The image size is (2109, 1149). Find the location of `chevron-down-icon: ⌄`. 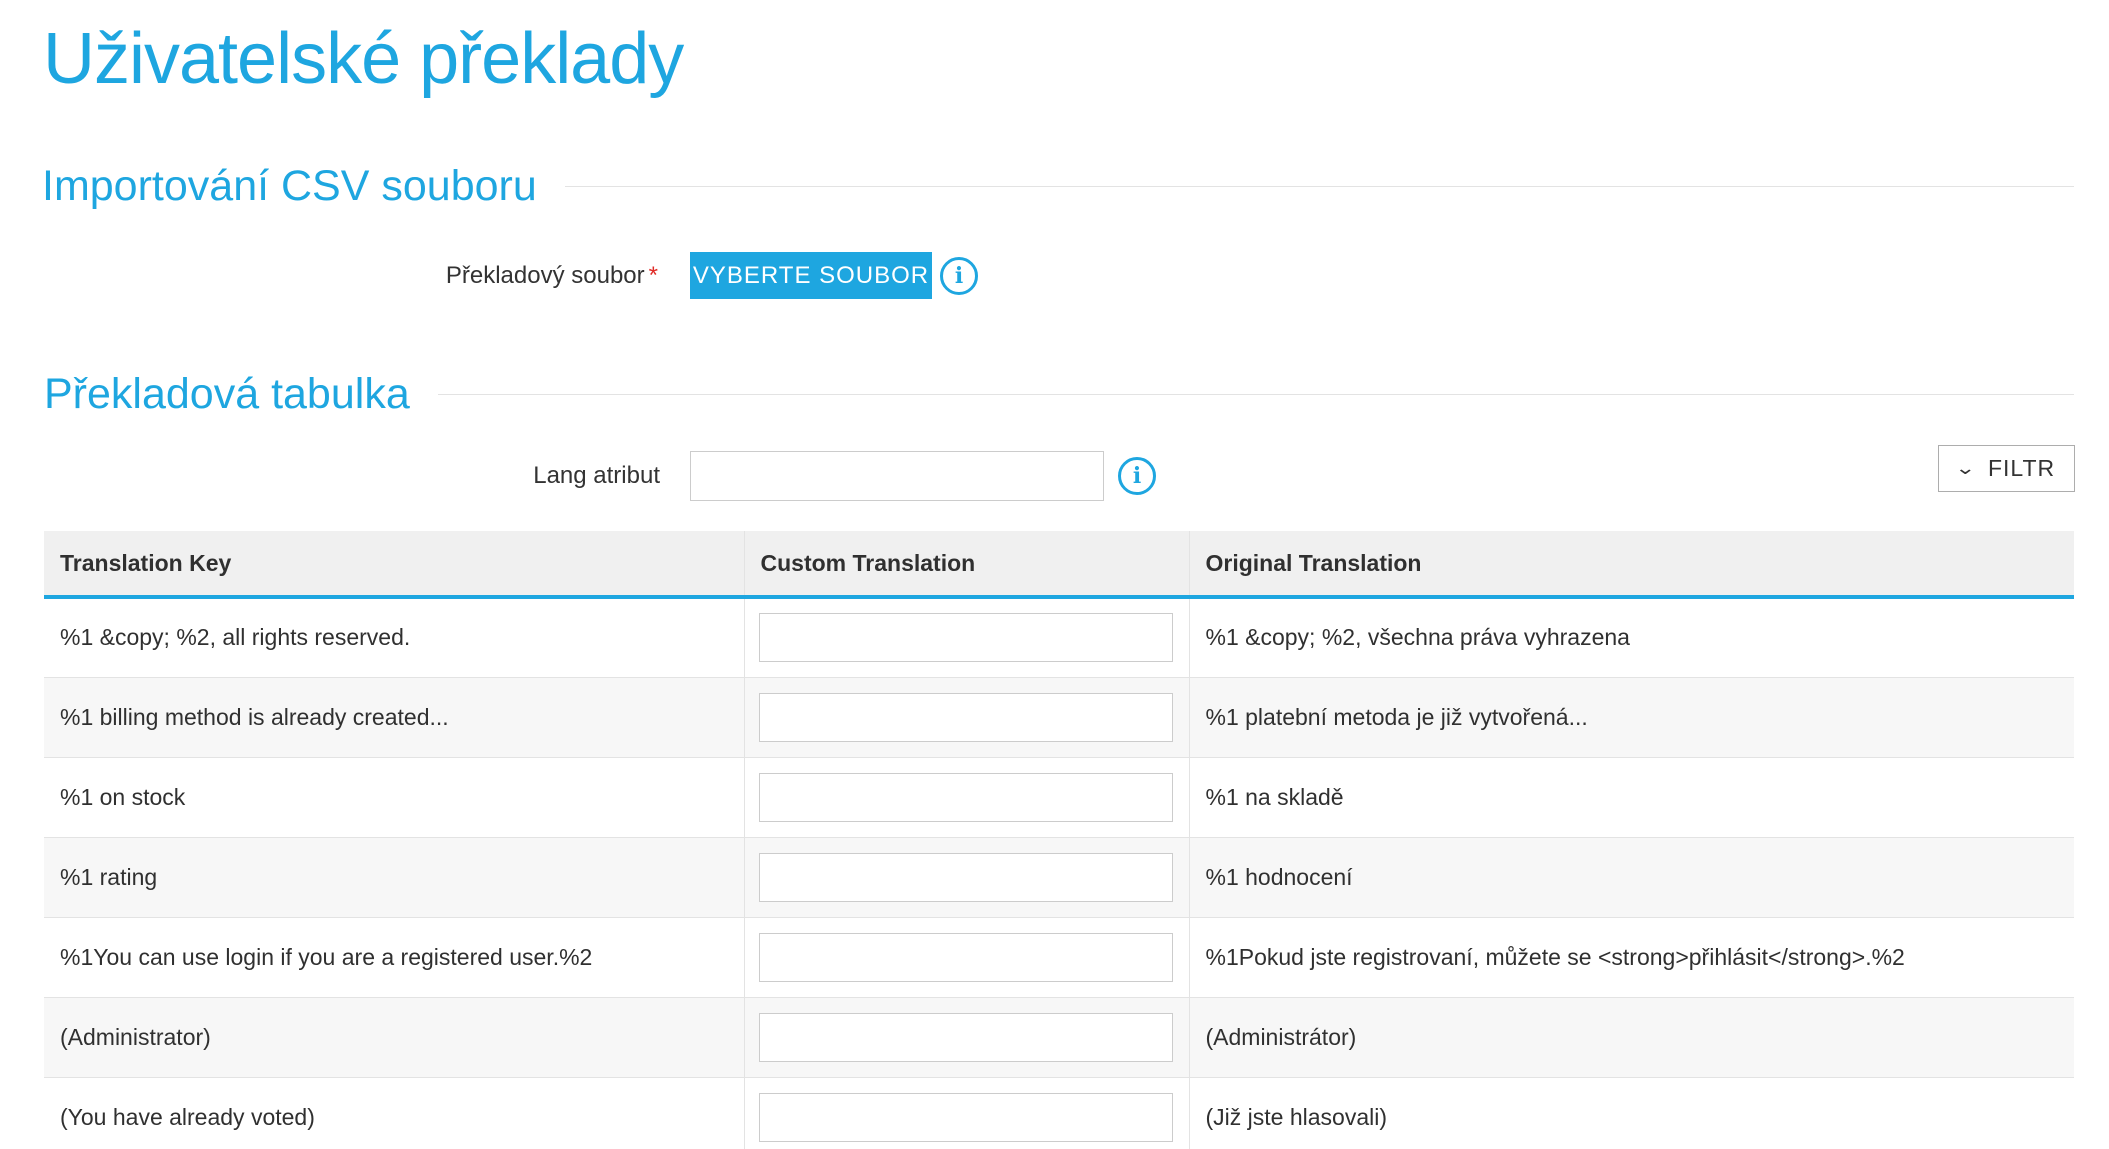

chevron-down-icon: ⌄ is located at coordinates (1966, 468).